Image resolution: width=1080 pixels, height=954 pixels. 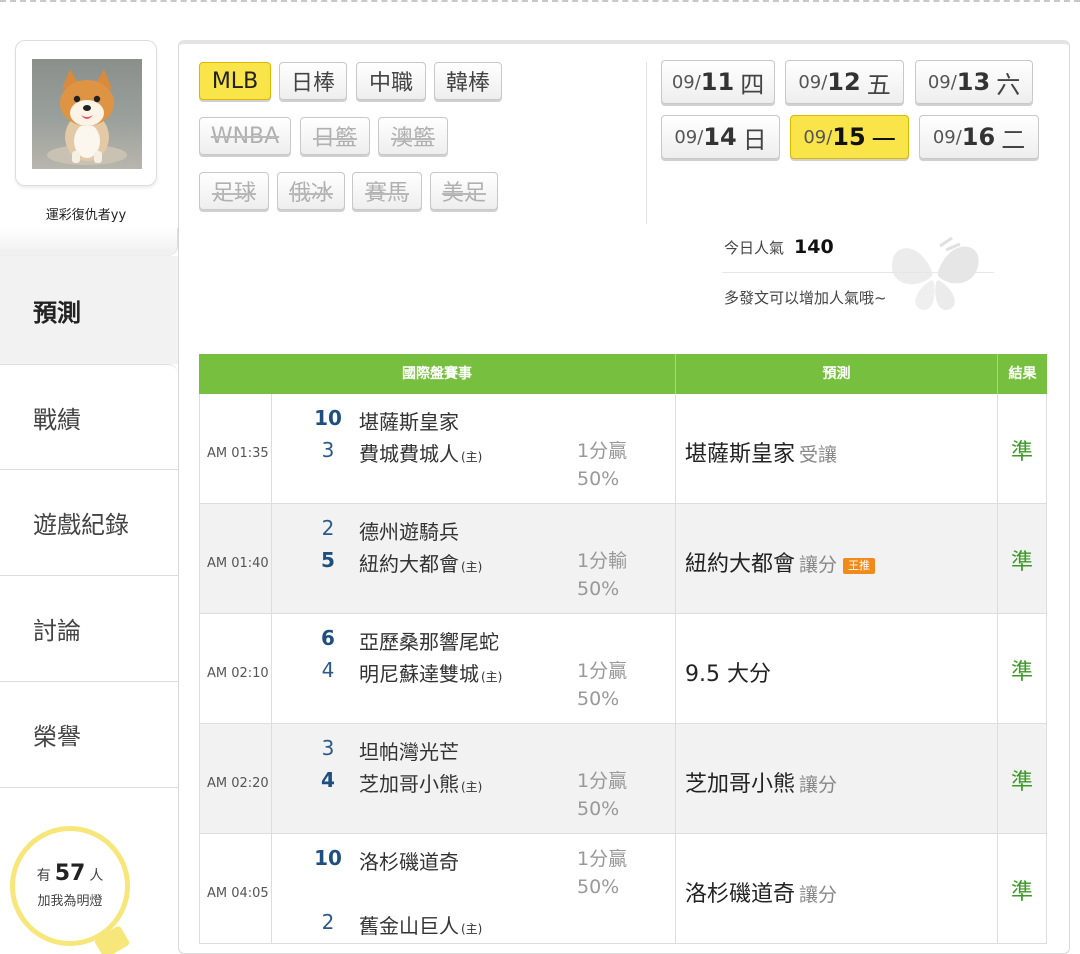 I want to click on date-tab-0911: 09/11 四, so click(x=718, y=82).